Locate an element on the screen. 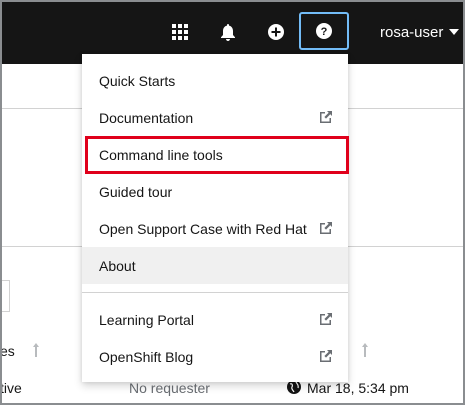 The width and height of the screenshot is (465, 405). menu-item-label: About is located at coordinates (117, 265).